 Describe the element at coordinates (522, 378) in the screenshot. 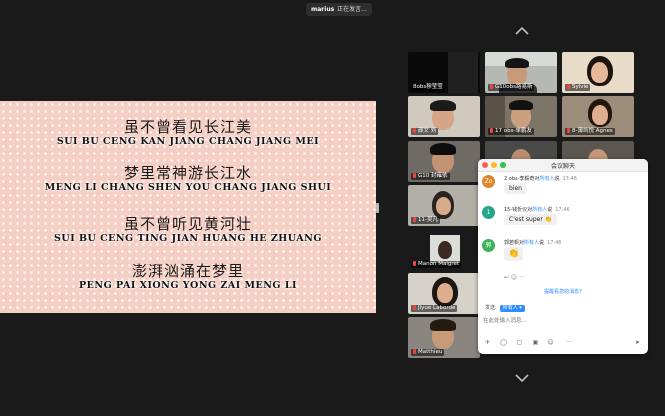

I see `chevron-down-icon` at that location.